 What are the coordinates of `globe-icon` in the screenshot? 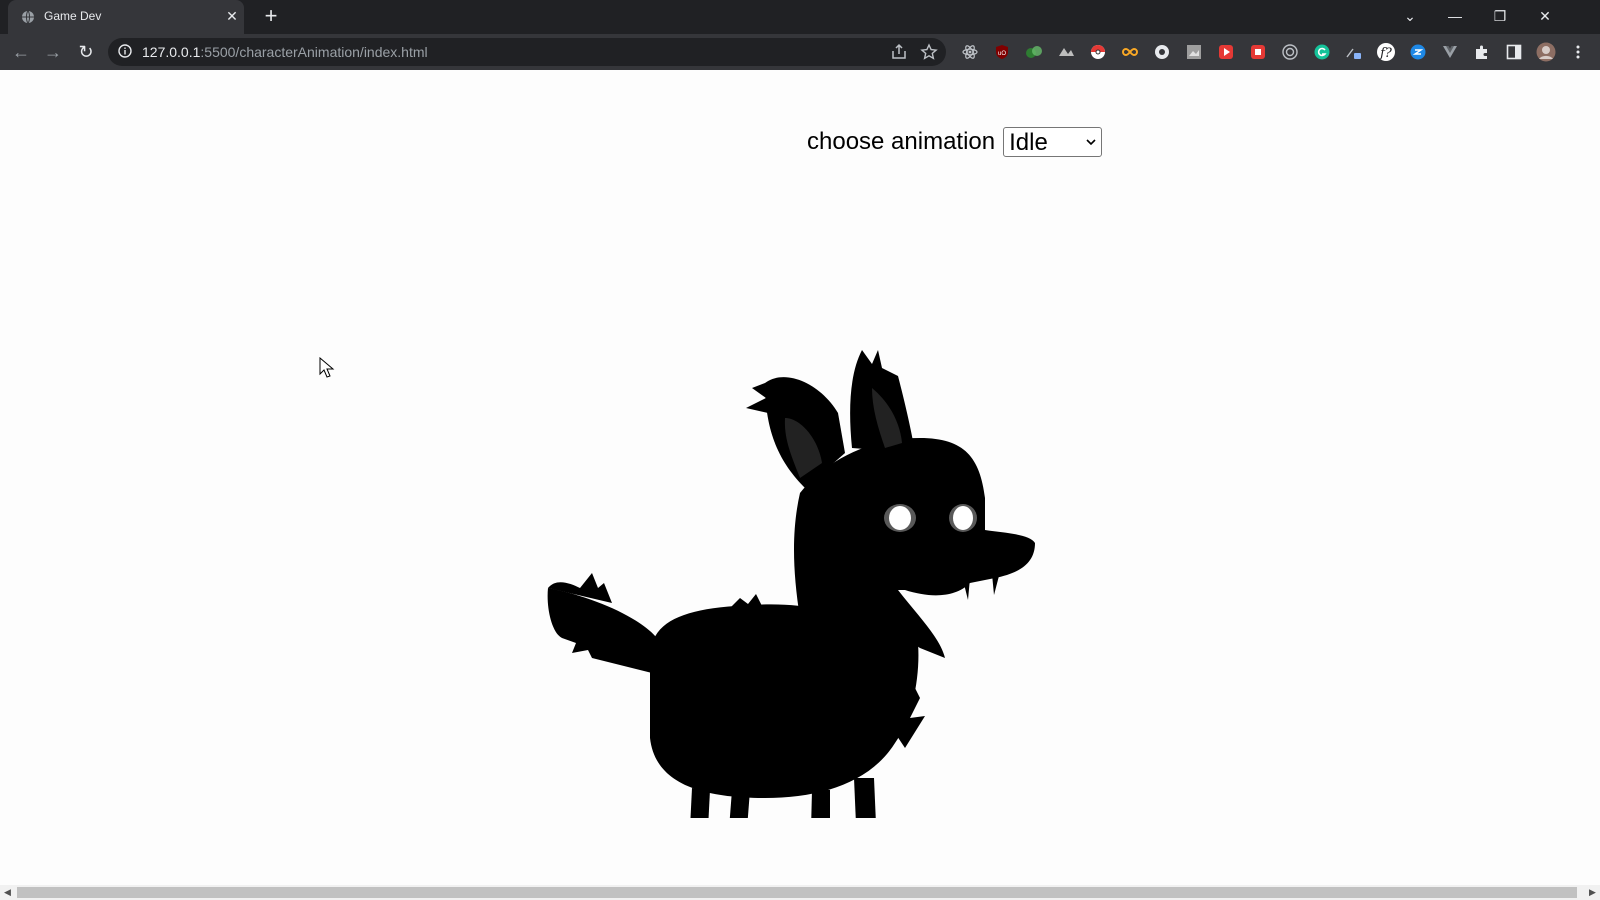 It's located at (28, 17).